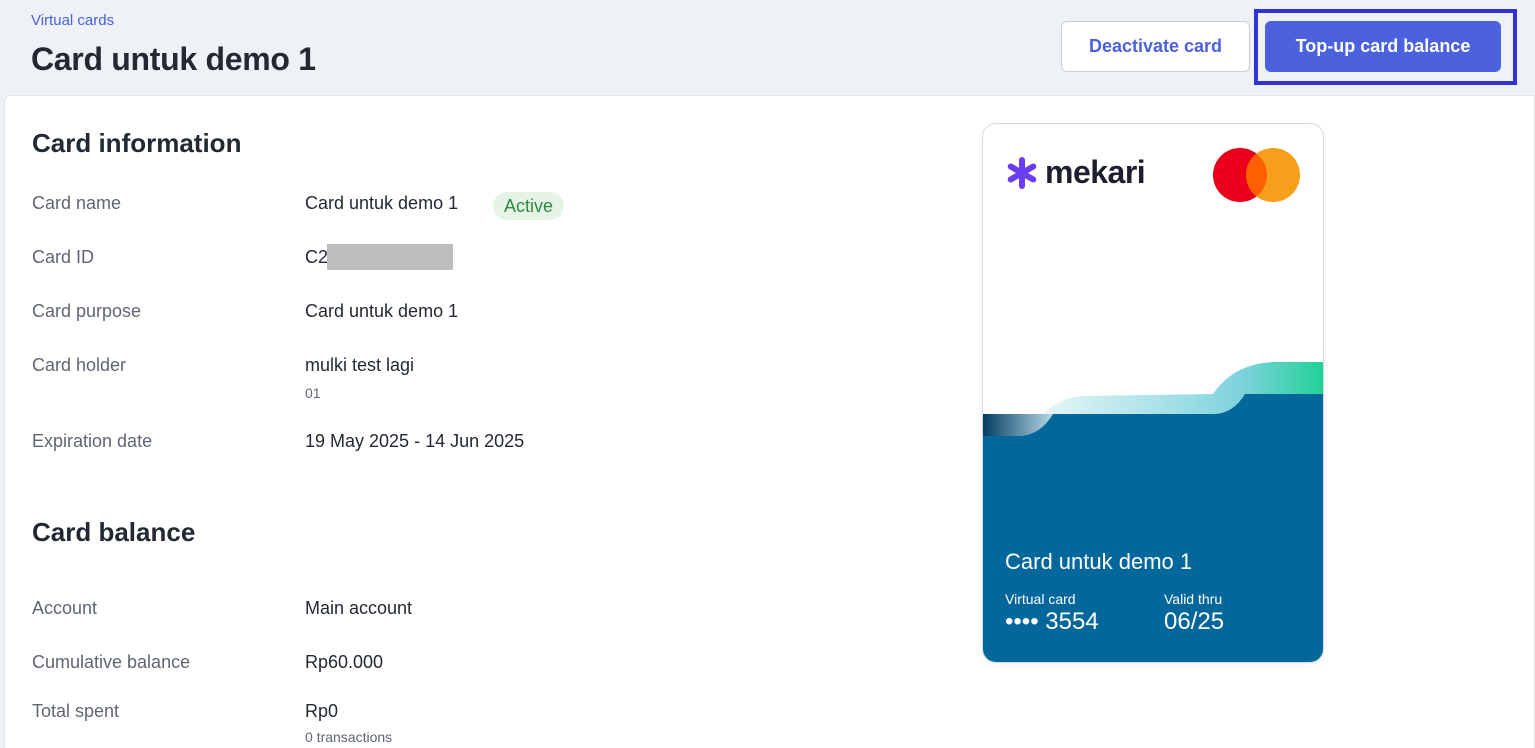  I want to click on expiration-date-label: Expiration date, so click(92, 441).